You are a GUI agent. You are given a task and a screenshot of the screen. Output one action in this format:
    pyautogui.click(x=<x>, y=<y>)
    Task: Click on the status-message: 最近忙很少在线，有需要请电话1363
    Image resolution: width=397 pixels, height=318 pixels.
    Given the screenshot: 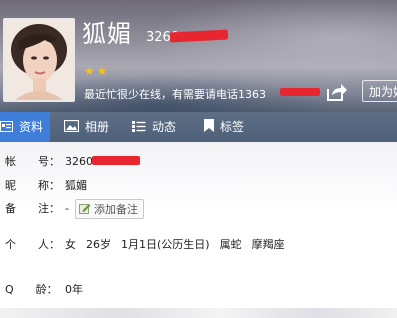 What is the action you would take?
    pyautogui.click(x=175, y=94)
    